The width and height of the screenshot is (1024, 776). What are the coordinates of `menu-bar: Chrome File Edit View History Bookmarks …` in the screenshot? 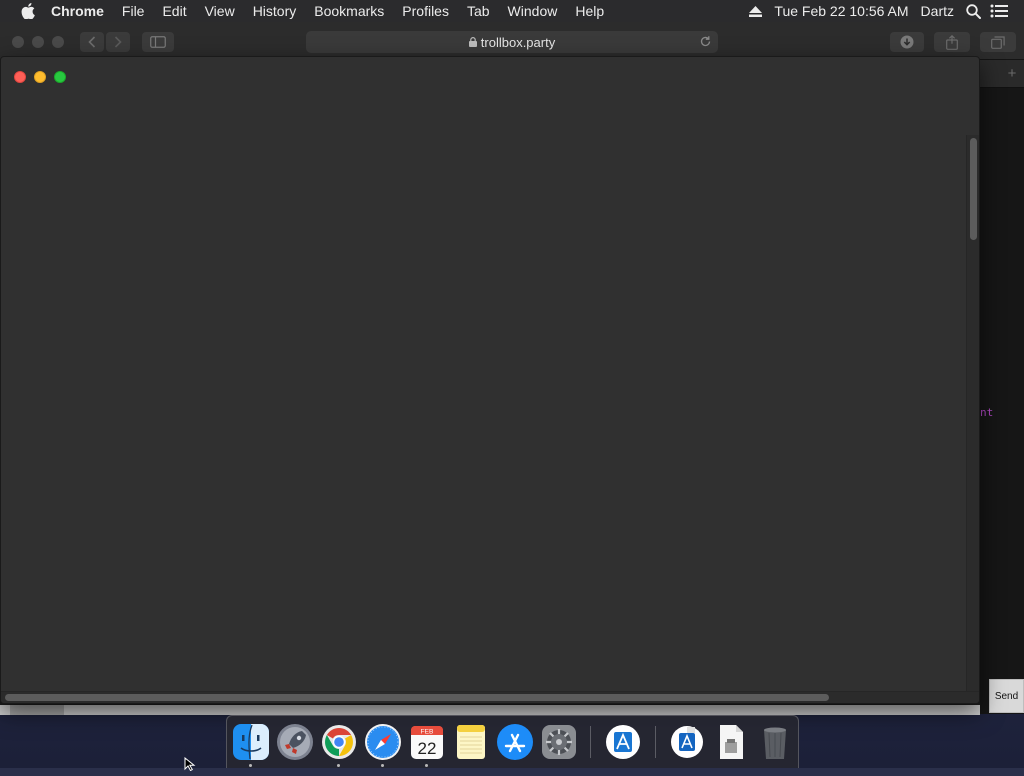 It's located at (512, 11).